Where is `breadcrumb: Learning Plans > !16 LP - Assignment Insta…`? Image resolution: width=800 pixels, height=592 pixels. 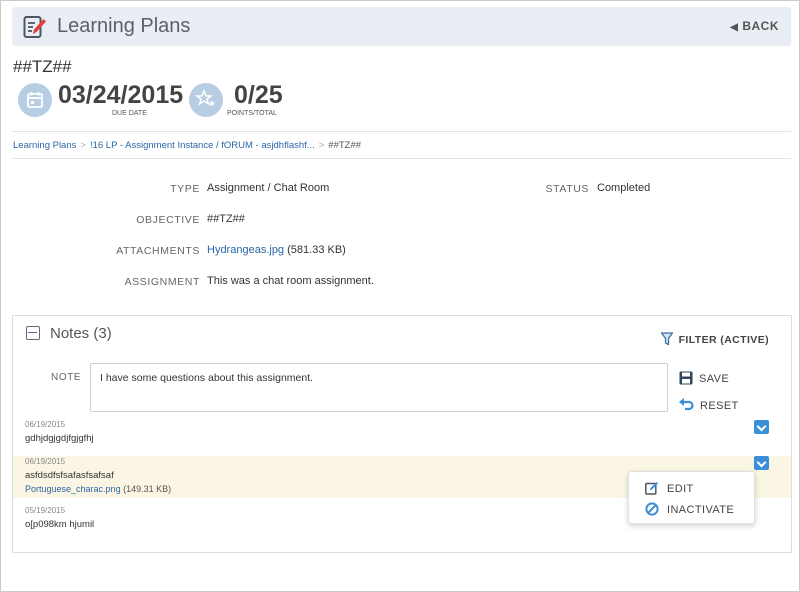 breadcrumb: Learning Plans > !16 LP - Assignment Insta… is located at coordinates (187, 145).